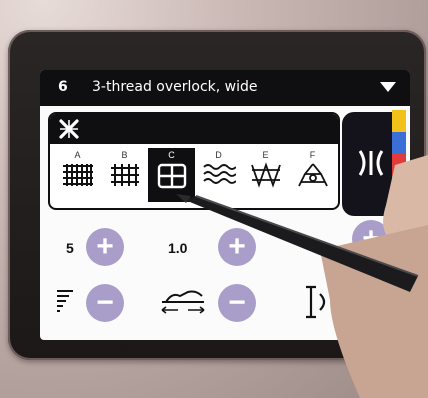 This screenshot has width=428, height=398. I want to click on stitch-option-d: D, so click(218, 175).